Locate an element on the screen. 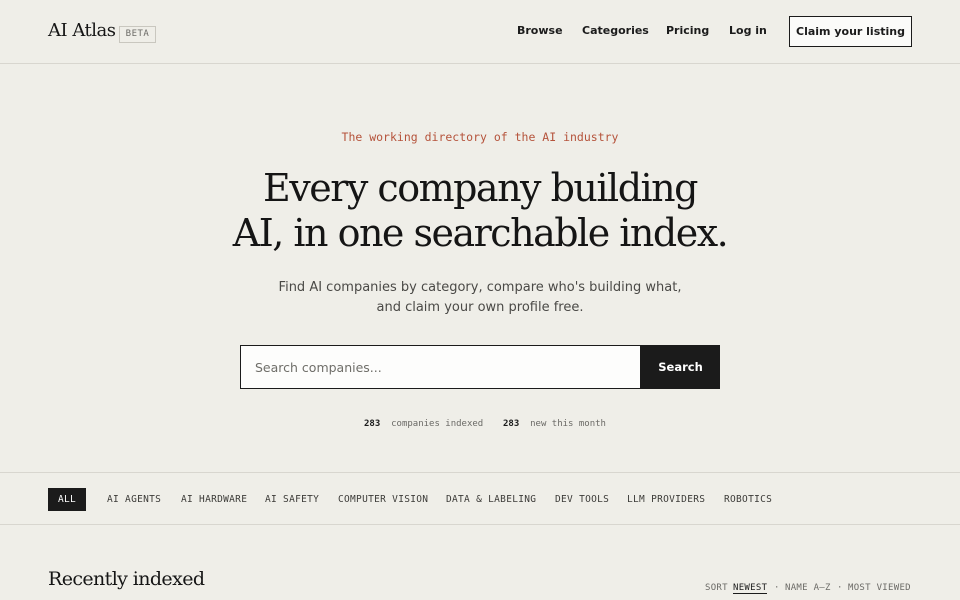  stat-label: new this month is located at coordinates (568, 424).